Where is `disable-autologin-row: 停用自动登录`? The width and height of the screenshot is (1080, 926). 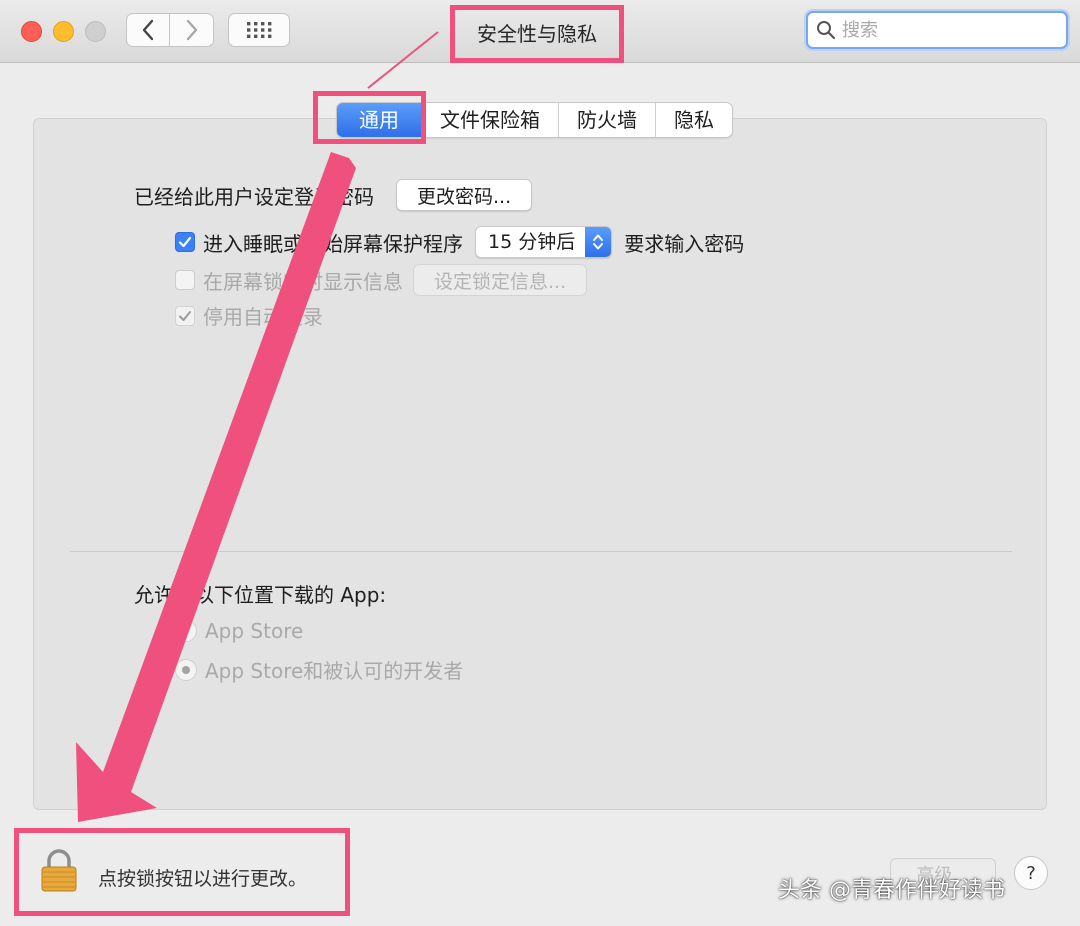
disable-autologin-row: 停用自动登录 is located at coordinates (249, 315).